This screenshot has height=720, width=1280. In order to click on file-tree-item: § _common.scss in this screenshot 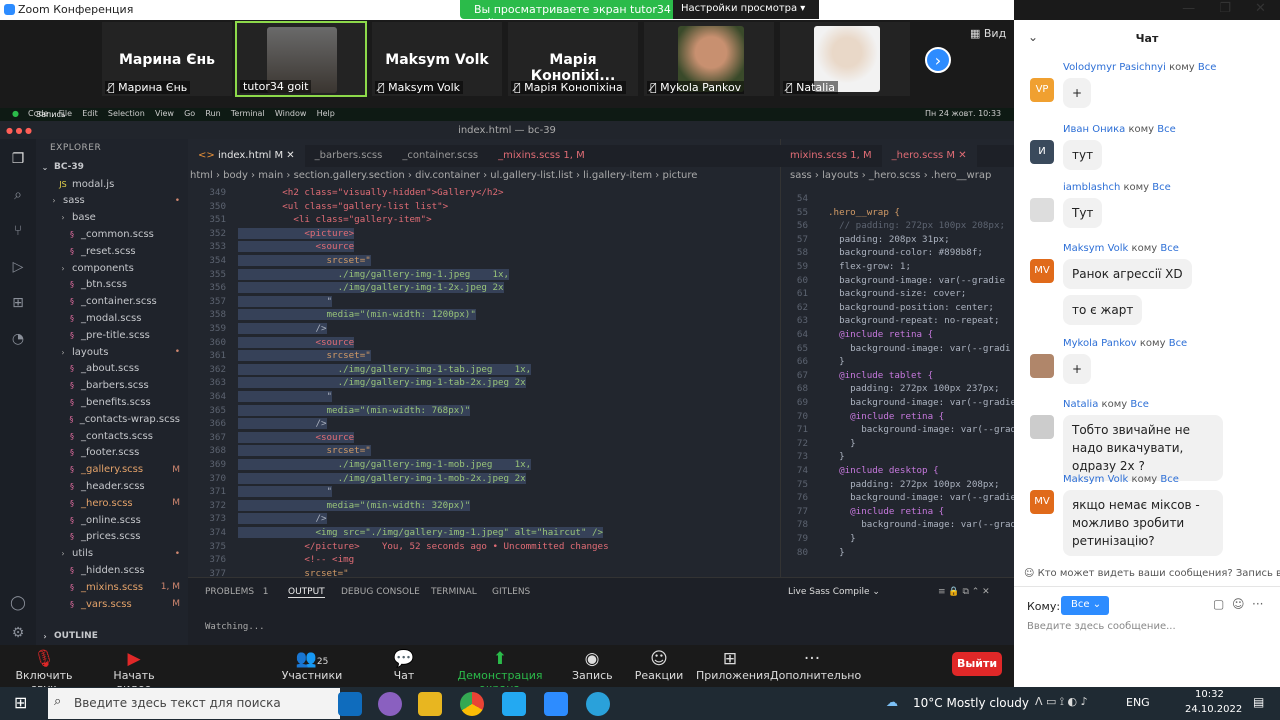, I will do `click(112, 234)`.